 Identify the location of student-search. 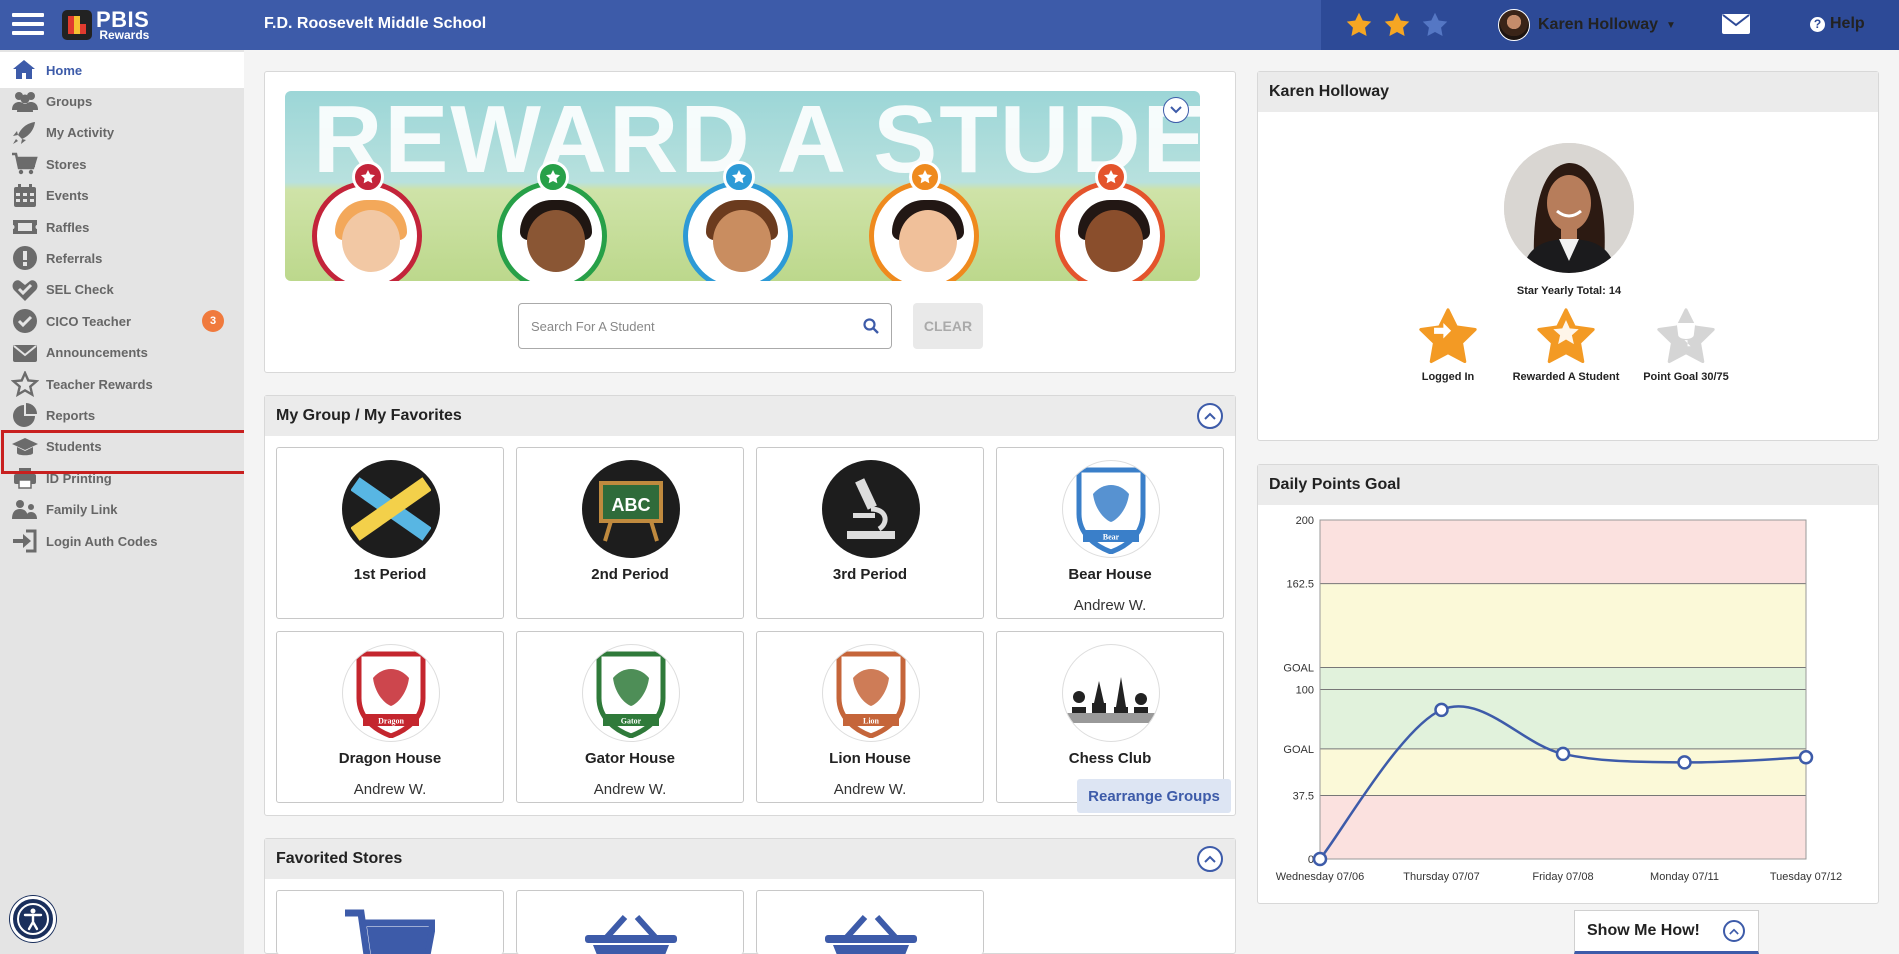
(705, 326).